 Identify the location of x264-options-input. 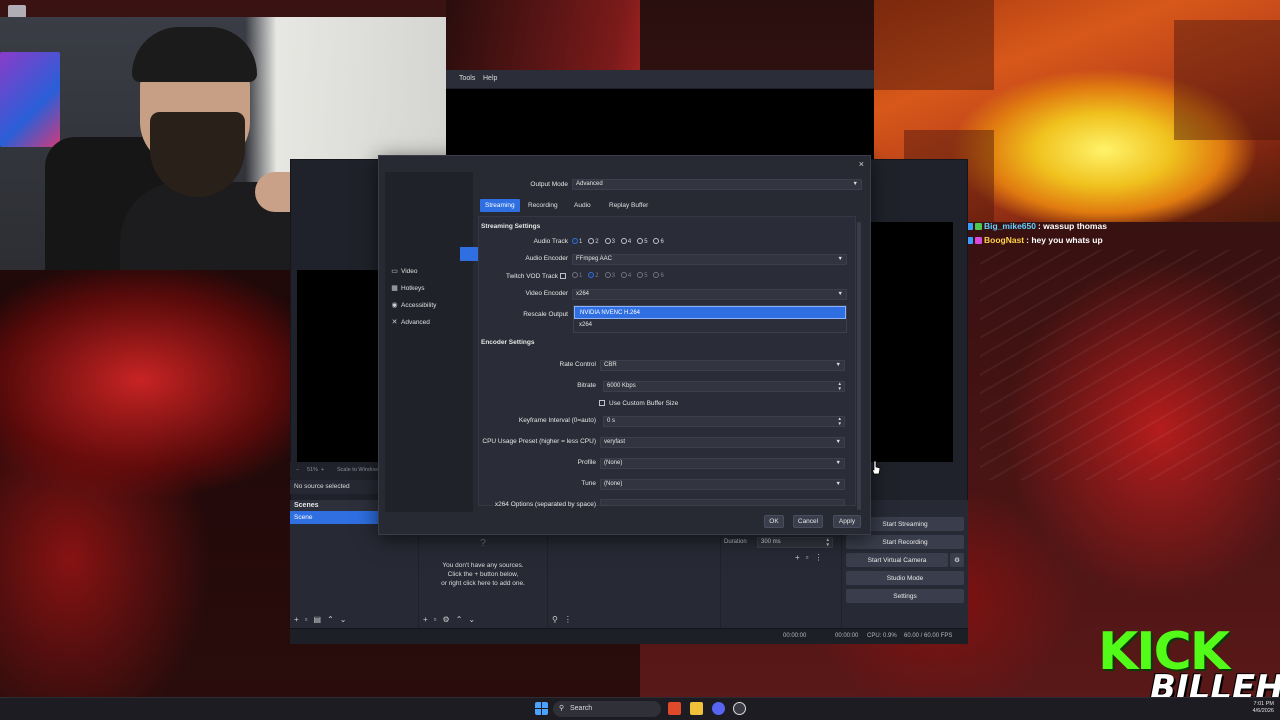
(722, 502).